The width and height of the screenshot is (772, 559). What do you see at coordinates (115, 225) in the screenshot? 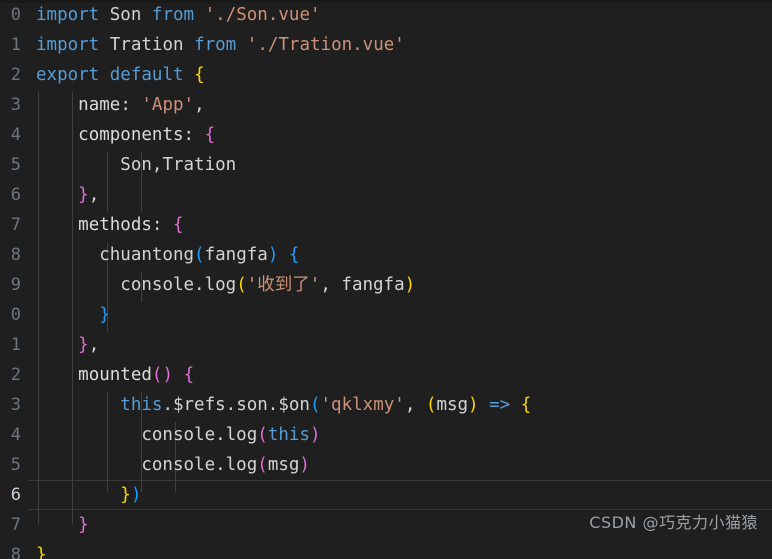
I see `property-methods: methods` at bounding box center [115, 225].